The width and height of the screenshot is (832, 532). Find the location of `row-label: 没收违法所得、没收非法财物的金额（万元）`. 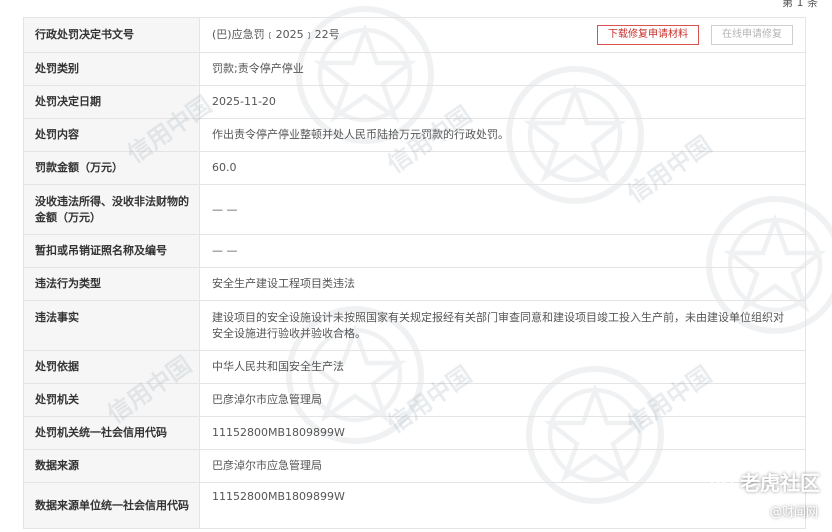

row-label: 没收违法所得、没收非法财物的金额（万元） is located at coordinates (111, 209).